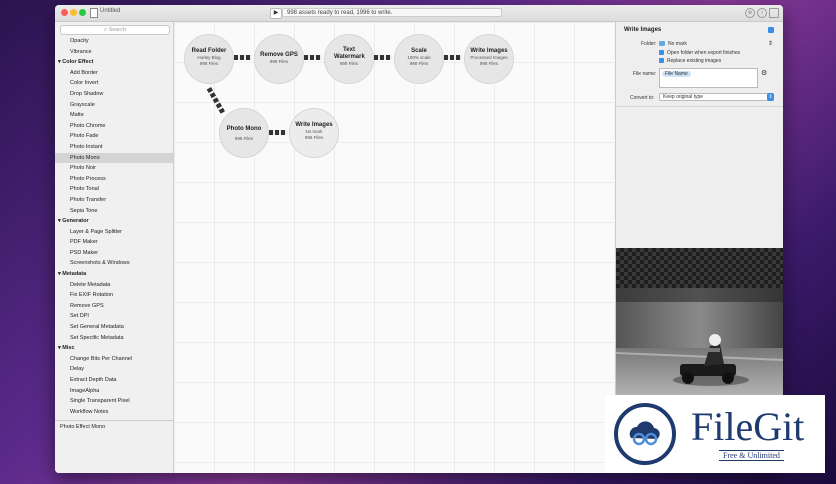 The image size is (836, 484). Describe the element at coordinates (209, 59) in the screenshot. I see `node-read-folder: Read Folder Hurley Blog 998 Files` at that location.